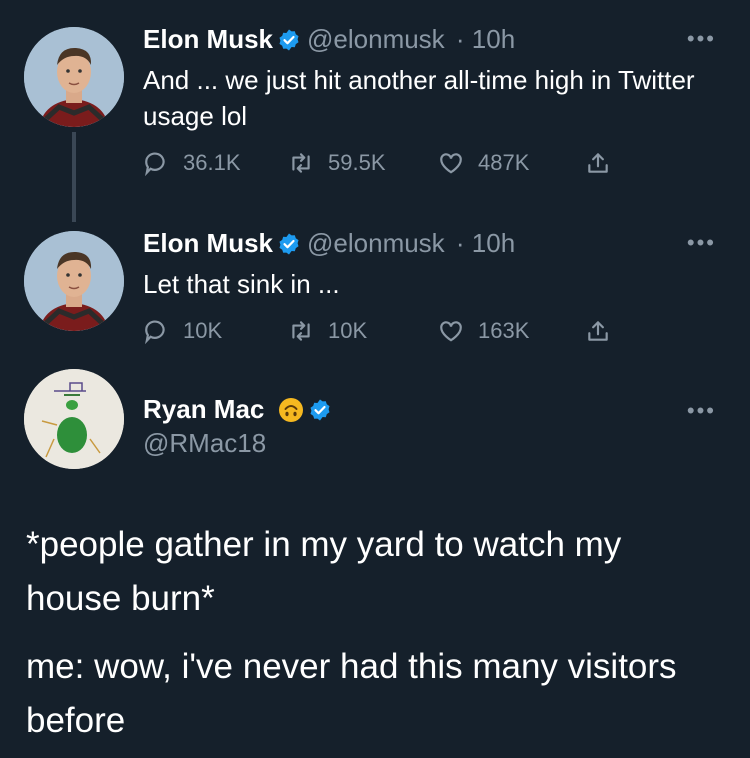 The image size is (750, 758). What do you see at coordinates (504, 330) in the screenshot?
I see `like-count: 163K` at bounding box center [504, 330].